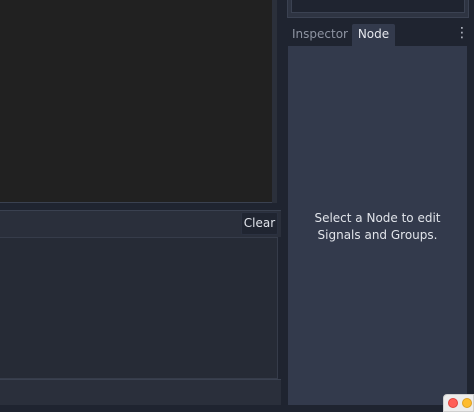  What do you see at coordinates (274, 101) in the screenshot?
I see `viewport-scrollbar` at bounding box center [274, 101].